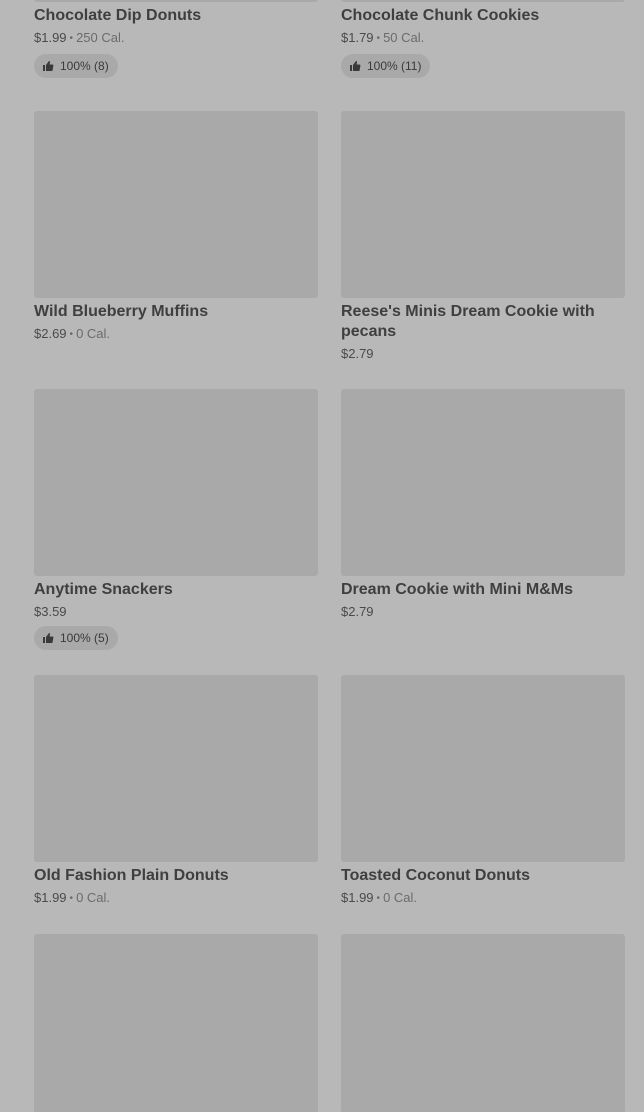 Image resolution: width=644 pixels, height=1112 pixels. I want to click on product-price-calories: $1.79 • 50 Cal., so click(483, 39).